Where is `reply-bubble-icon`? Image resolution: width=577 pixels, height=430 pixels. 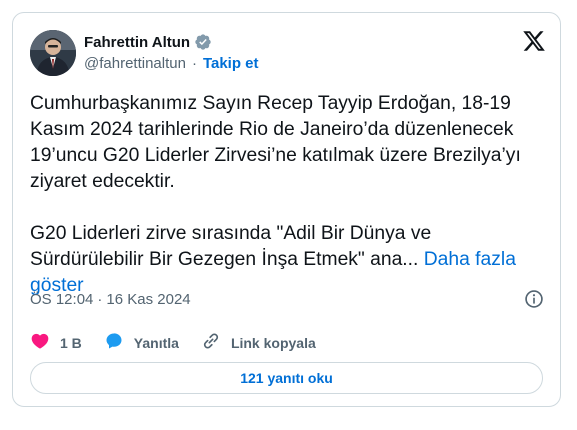 reply-bubble-icon is located at coordinates (114, 342).